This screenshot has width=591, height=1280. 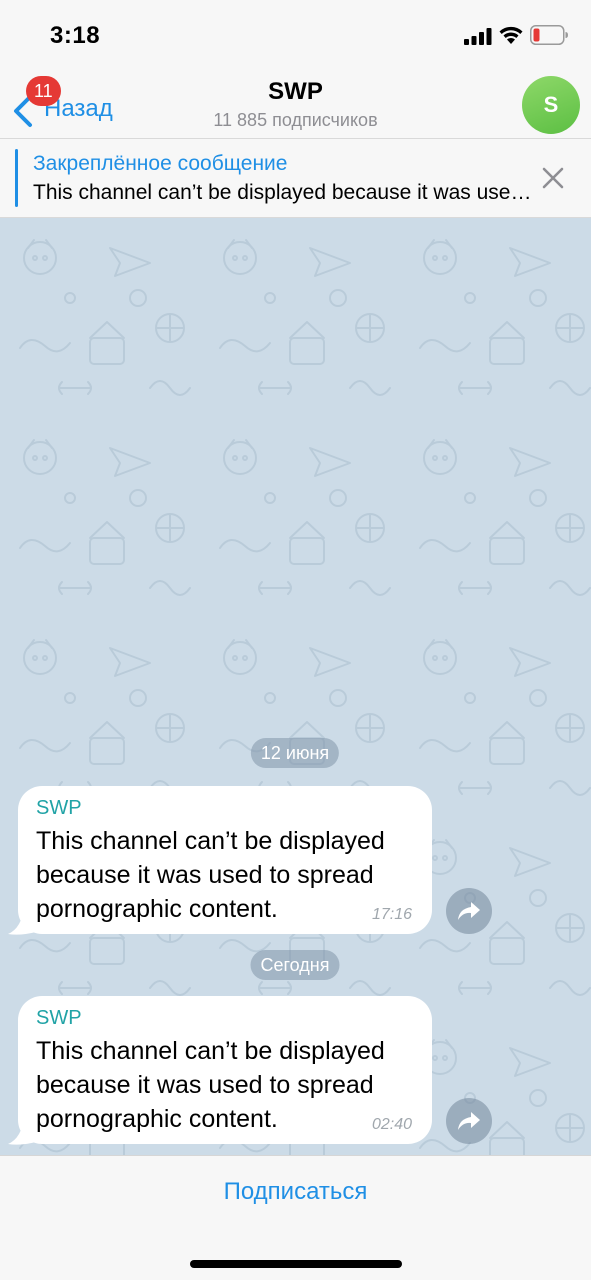 I want to click on subscribe-button: Подписаться, so click(x=295, y=1192).